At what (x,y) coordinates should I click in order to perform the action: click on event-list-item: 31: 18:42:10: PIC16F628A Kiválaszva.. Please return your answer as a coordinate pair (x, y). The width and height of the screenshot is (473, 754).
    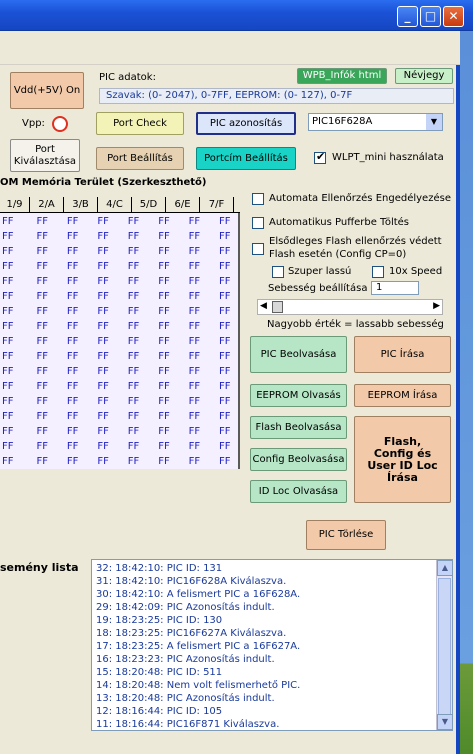
    Looking at the image, I should click on (264, 581).